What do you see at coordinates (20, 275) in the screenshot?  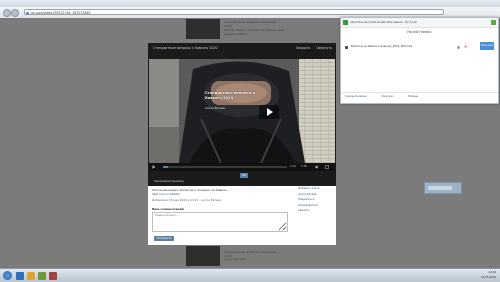 I see `browser-task-icon` at bounding box center [20, 275].